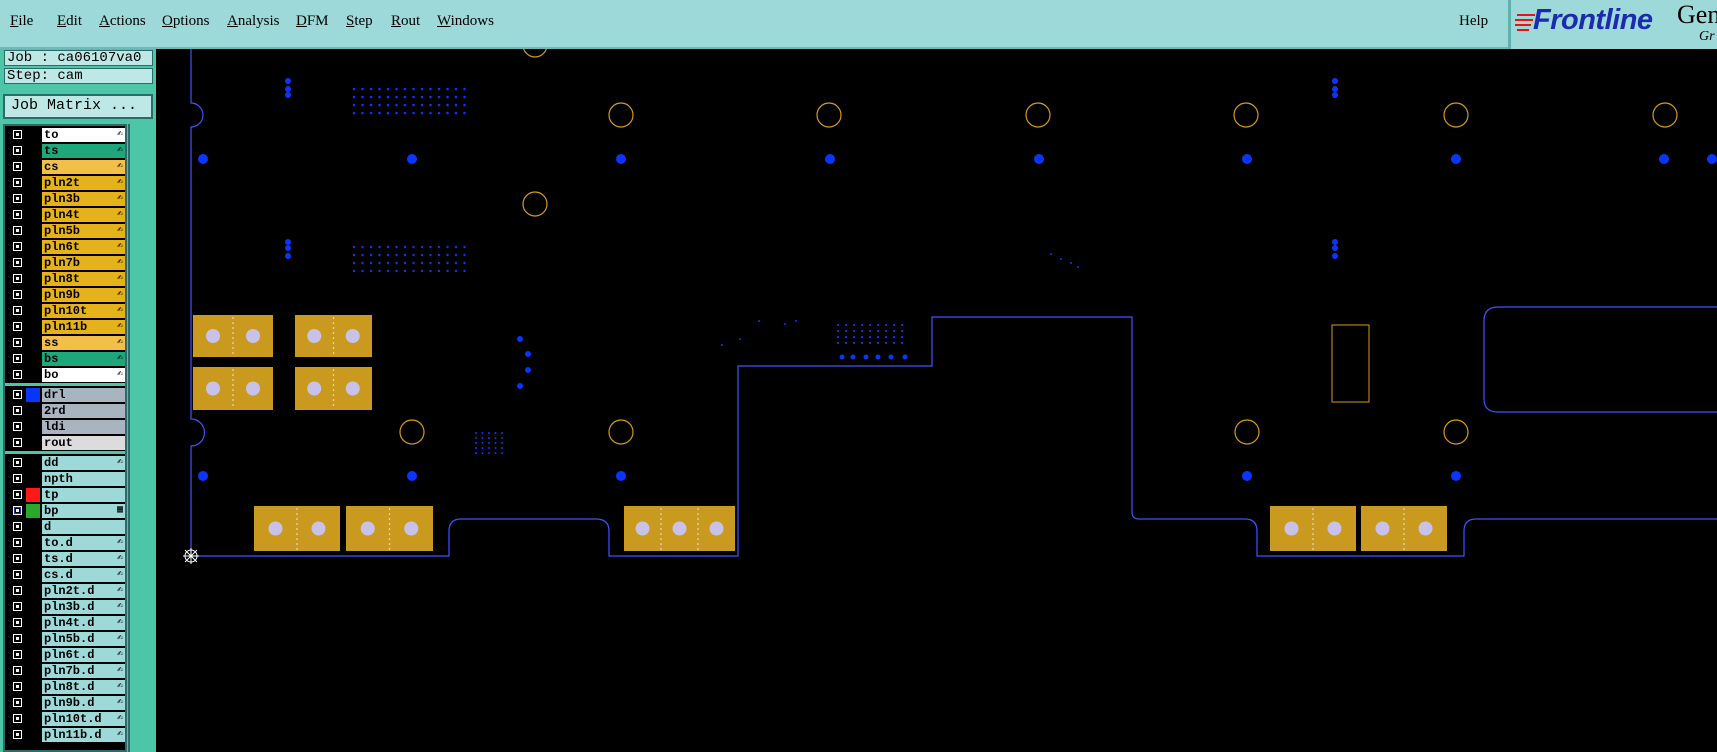 The image size is (1717, 752). I want to click on layer-label: pln9b ✍, so click(83, 295).